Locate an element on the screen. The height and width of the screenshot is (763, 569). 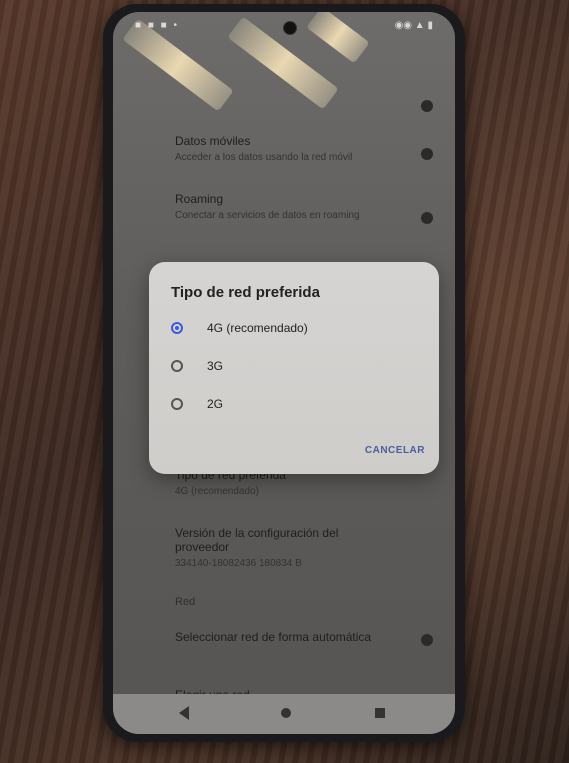
navigation-bar is located at coordinates (284, 714).